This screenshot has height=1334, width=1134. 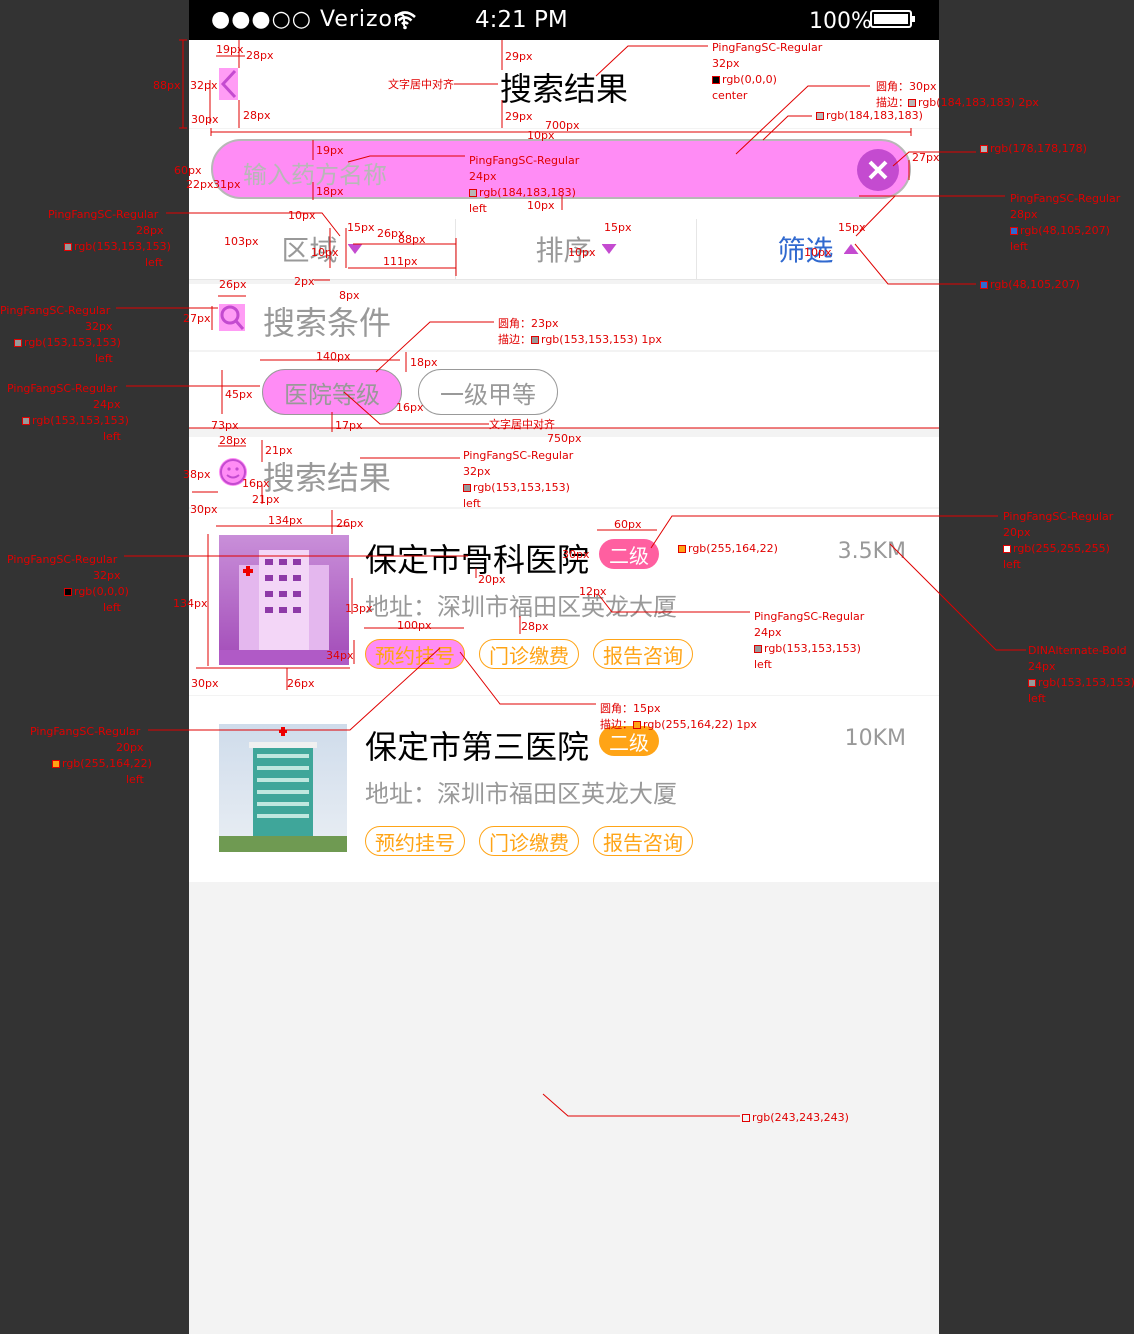 What do you see at coordinates (167, 85) in the screenshot?
I see `annotation: 88px` at bounding box center [167, 85].